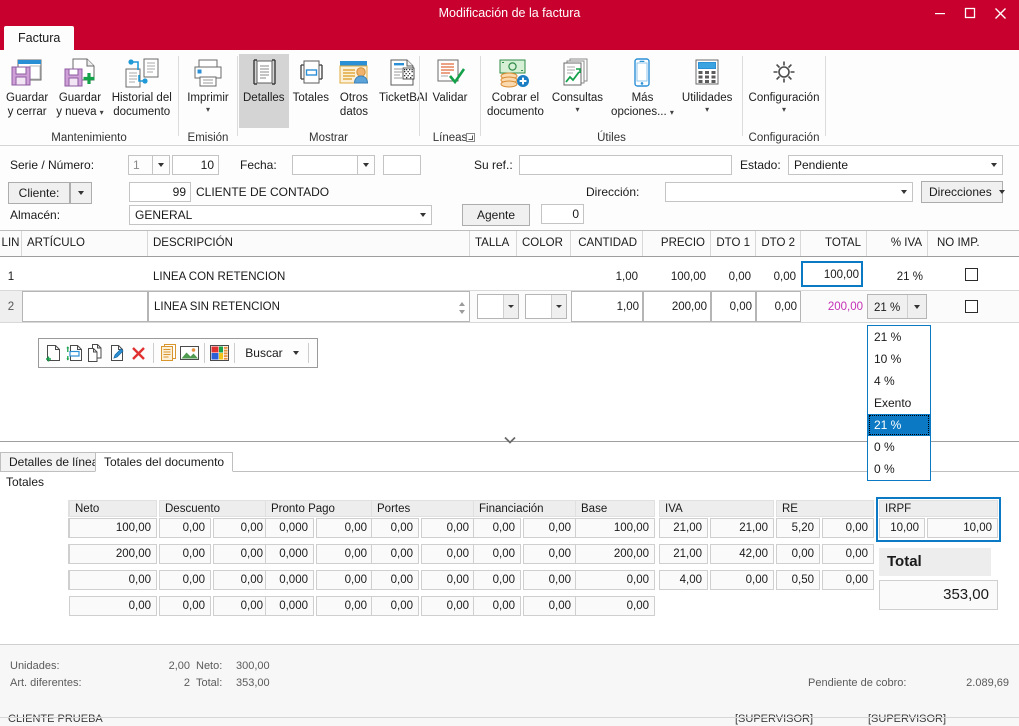 This screenshot has width=1019, height=726. I want to click on agente-button: Agente, so click(496, 215).